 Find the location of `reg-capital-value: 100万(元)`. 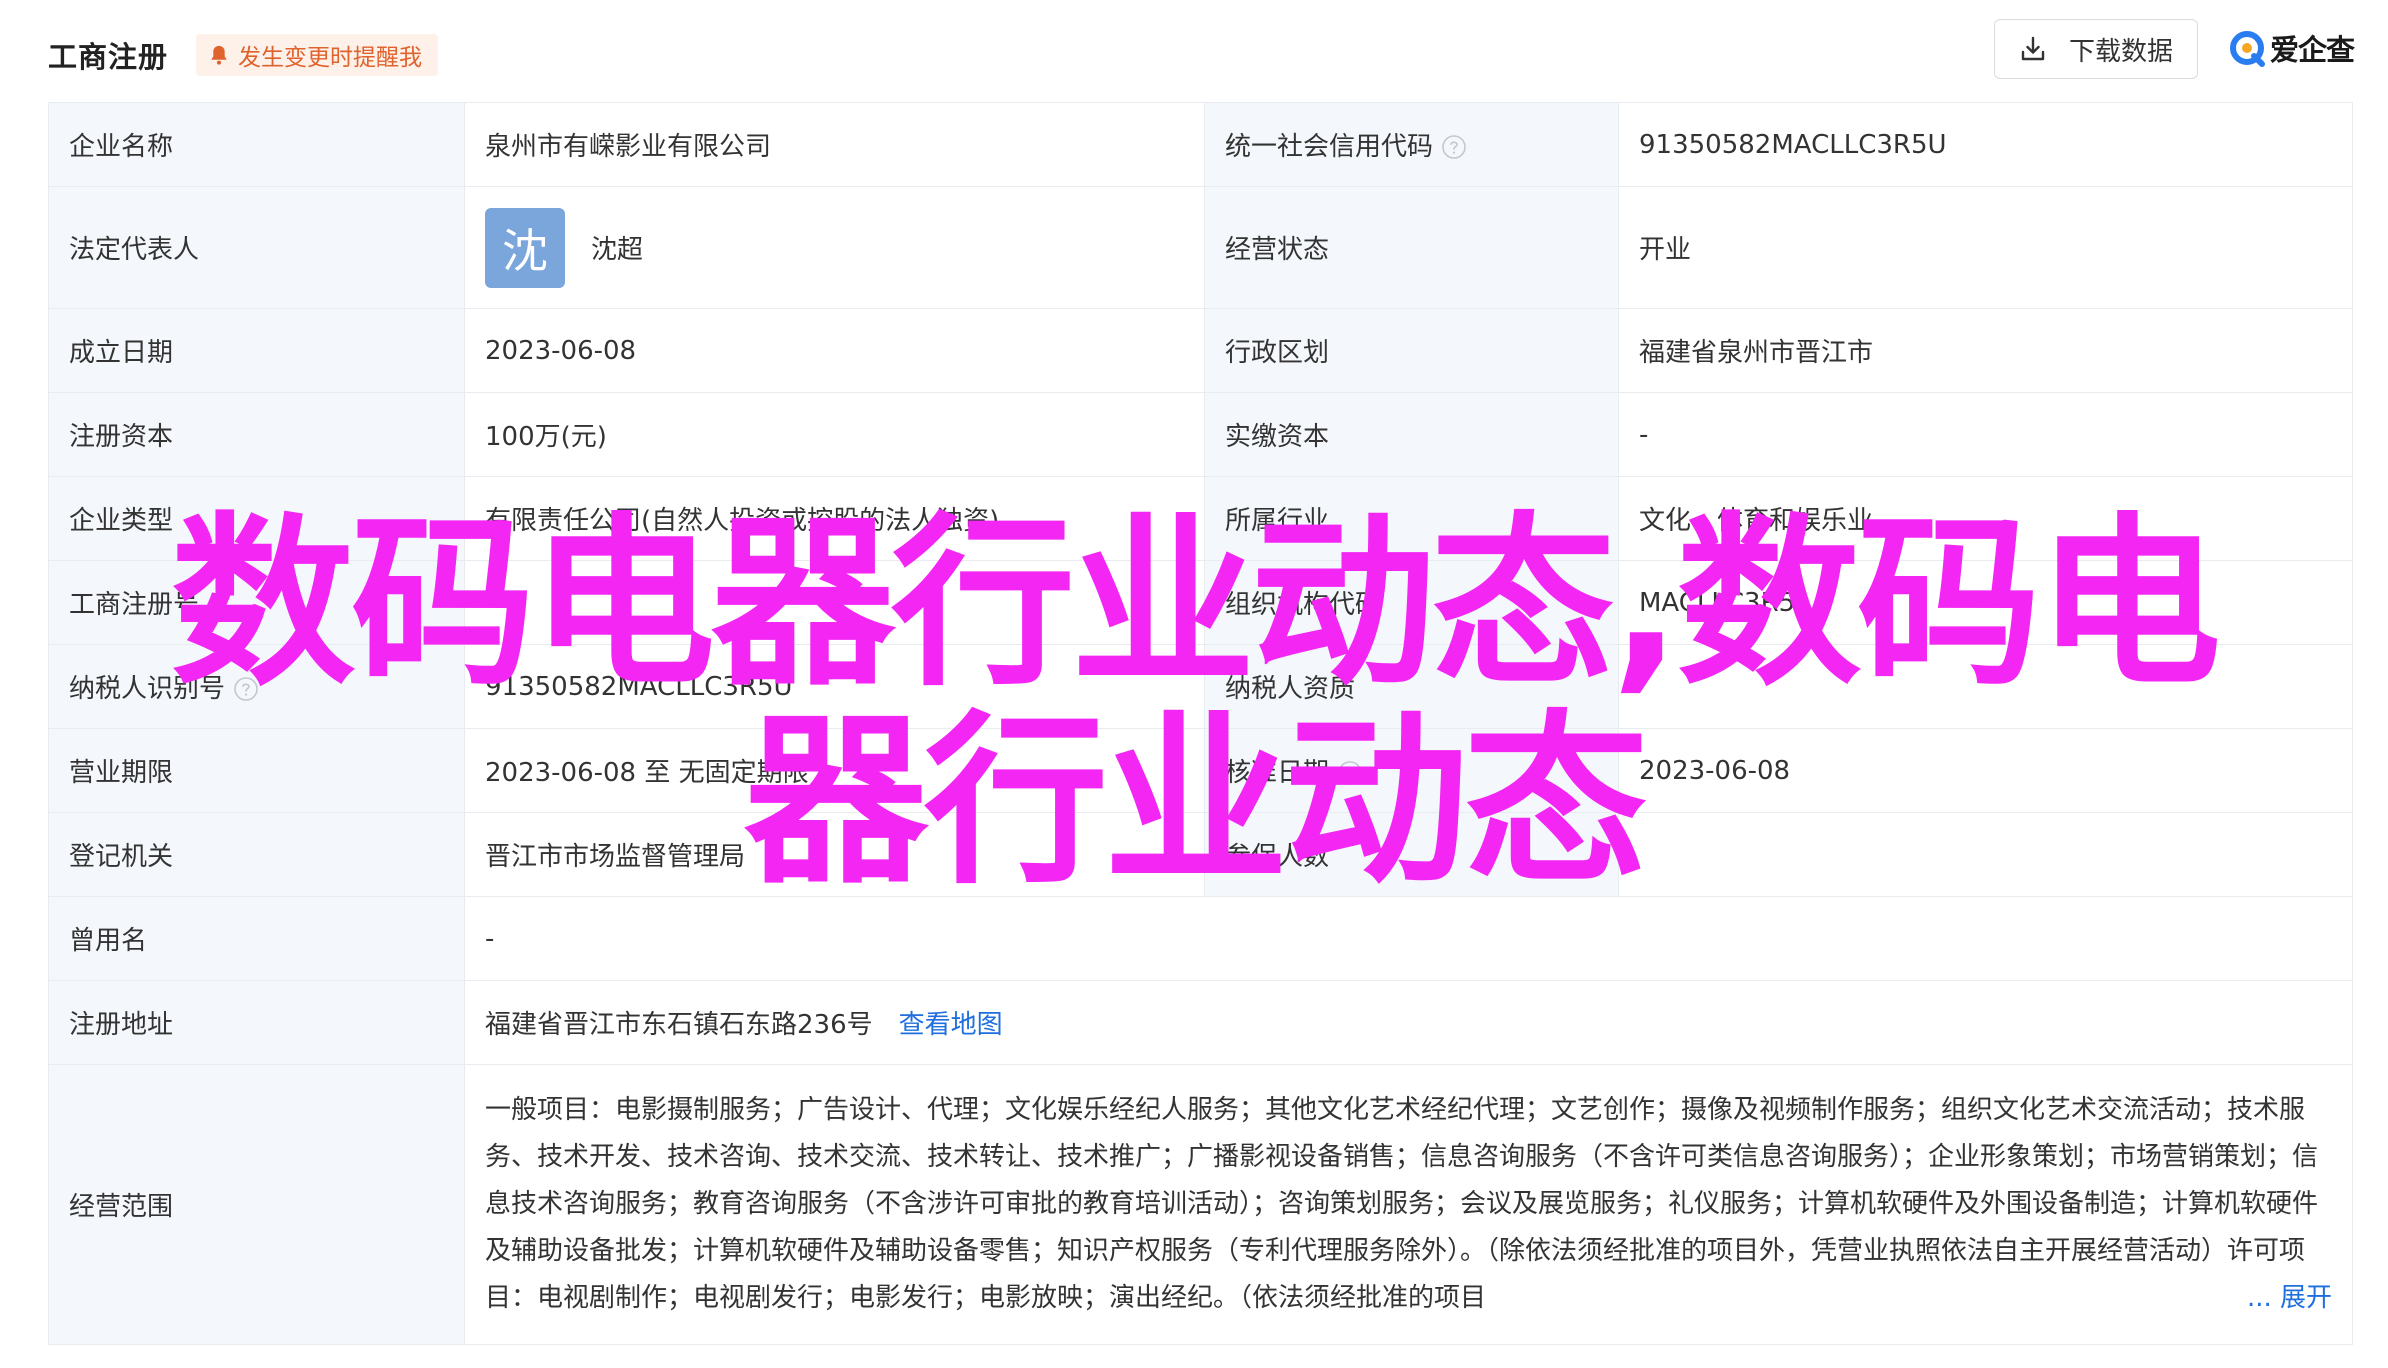

reg-capital-value: 100万(元) is located at coordinates (834, 434).